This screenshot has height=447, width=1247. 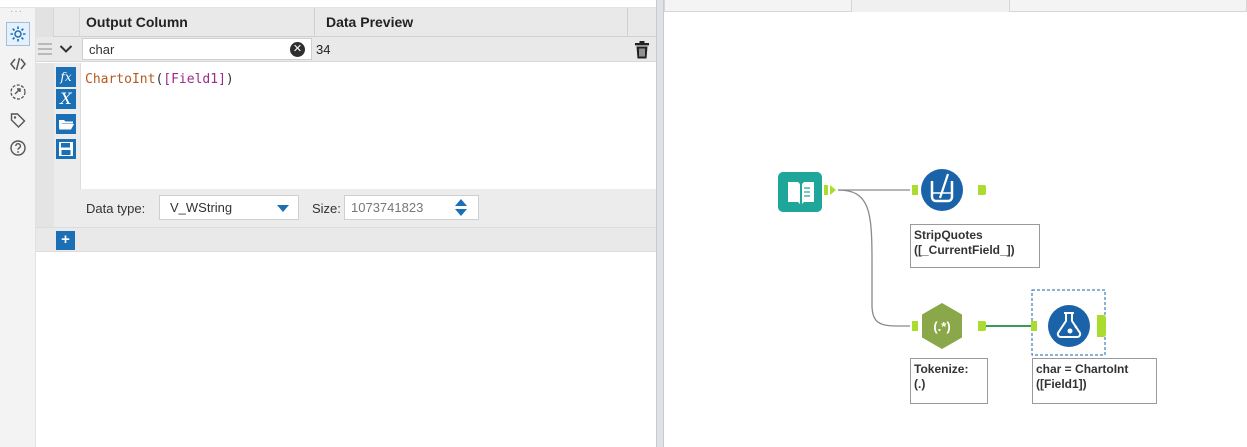 I want to click on connection-input-to-regex, so click(x=873, y=258).